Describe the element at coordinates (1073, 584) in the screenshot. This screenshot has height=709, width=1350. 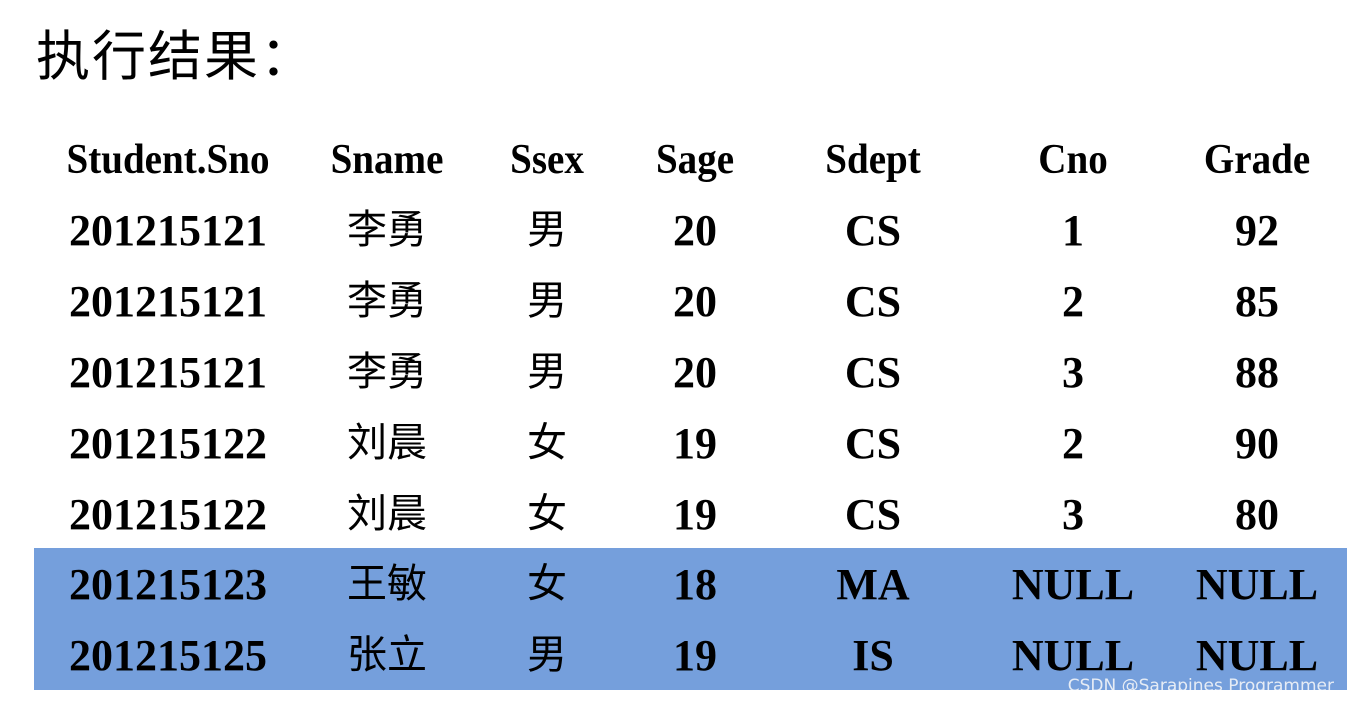
I see `cell-cno: NULL` at that location.